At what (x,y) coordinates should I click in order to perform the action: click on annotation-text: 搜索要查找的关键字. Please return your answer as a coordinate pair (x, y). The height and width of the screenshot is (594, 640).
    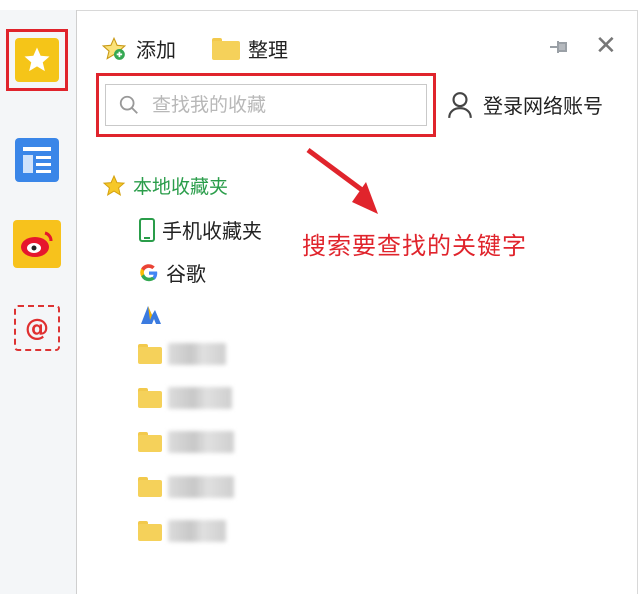
    Looking at the image, I should click on (414, 246).